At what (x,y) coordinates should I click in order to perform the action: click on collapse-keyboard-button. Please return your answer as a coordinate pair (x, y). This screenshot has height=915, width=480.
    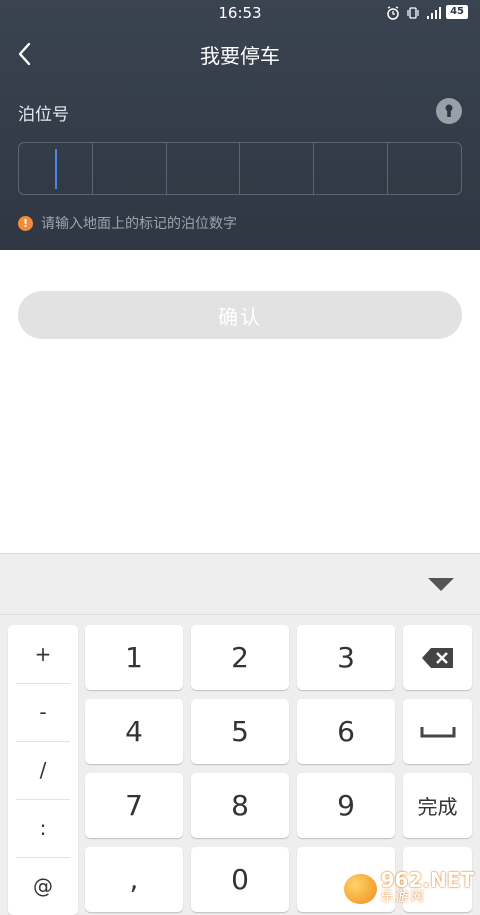
    Looking at the image, I should click on (441, 584).